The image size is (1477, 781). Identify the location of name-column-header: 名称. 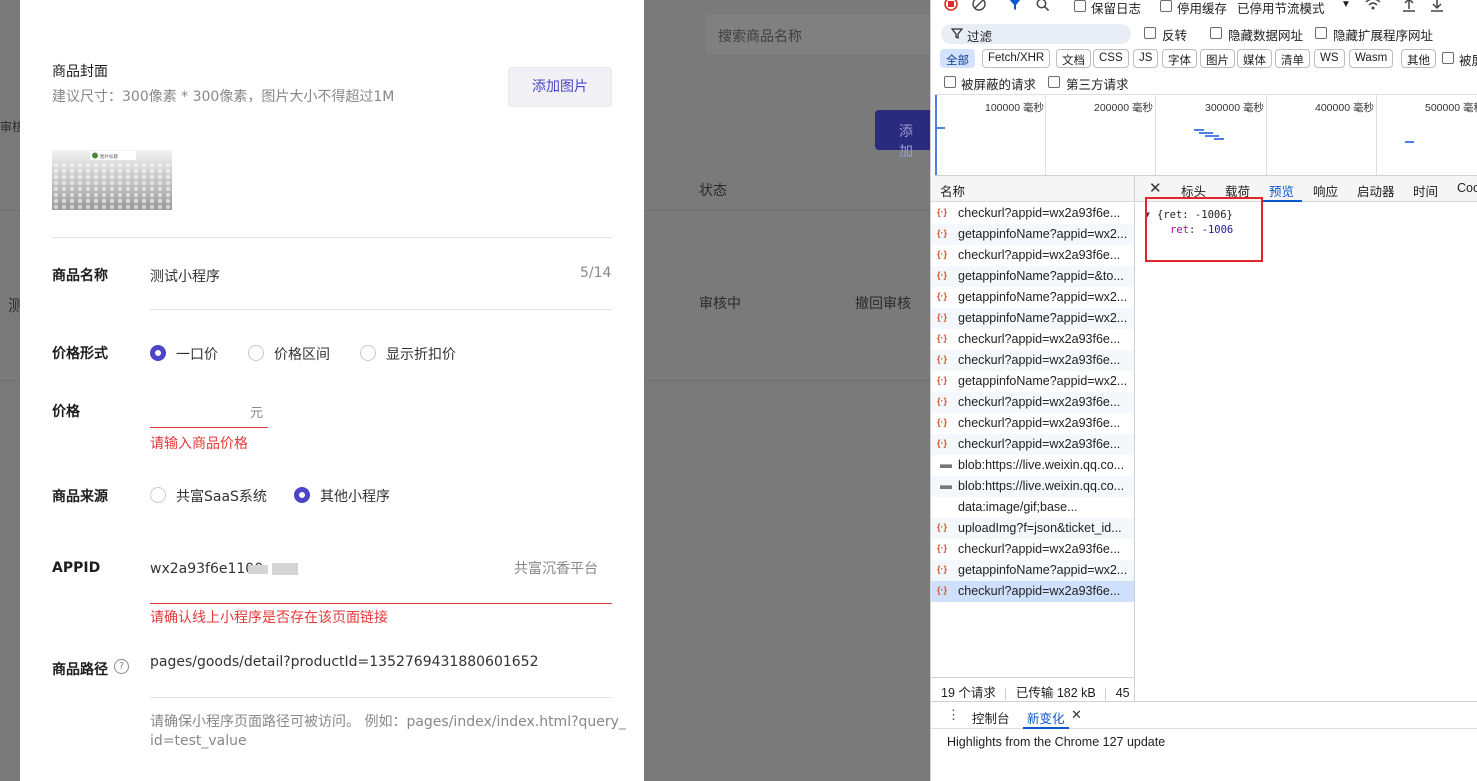
(1033, 189).